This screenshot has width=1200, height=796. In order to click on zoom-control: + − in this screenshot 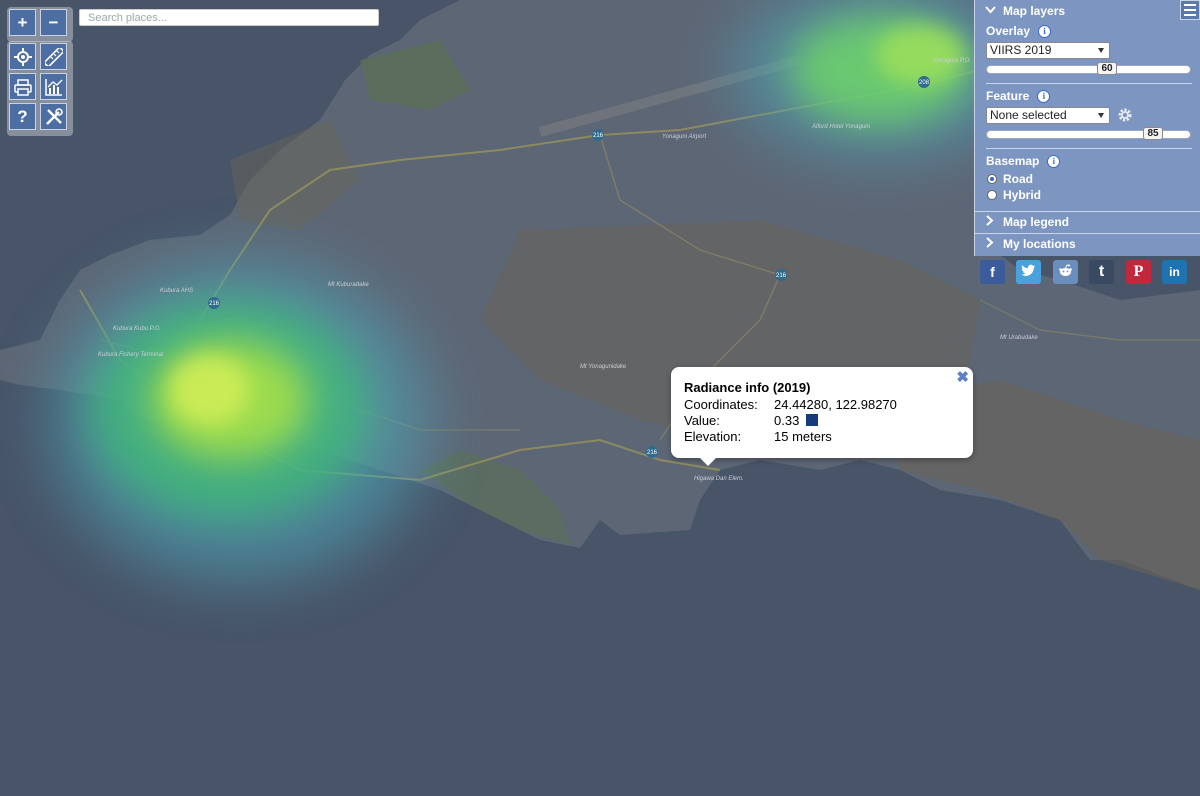, I will do `click(40, 24)`.